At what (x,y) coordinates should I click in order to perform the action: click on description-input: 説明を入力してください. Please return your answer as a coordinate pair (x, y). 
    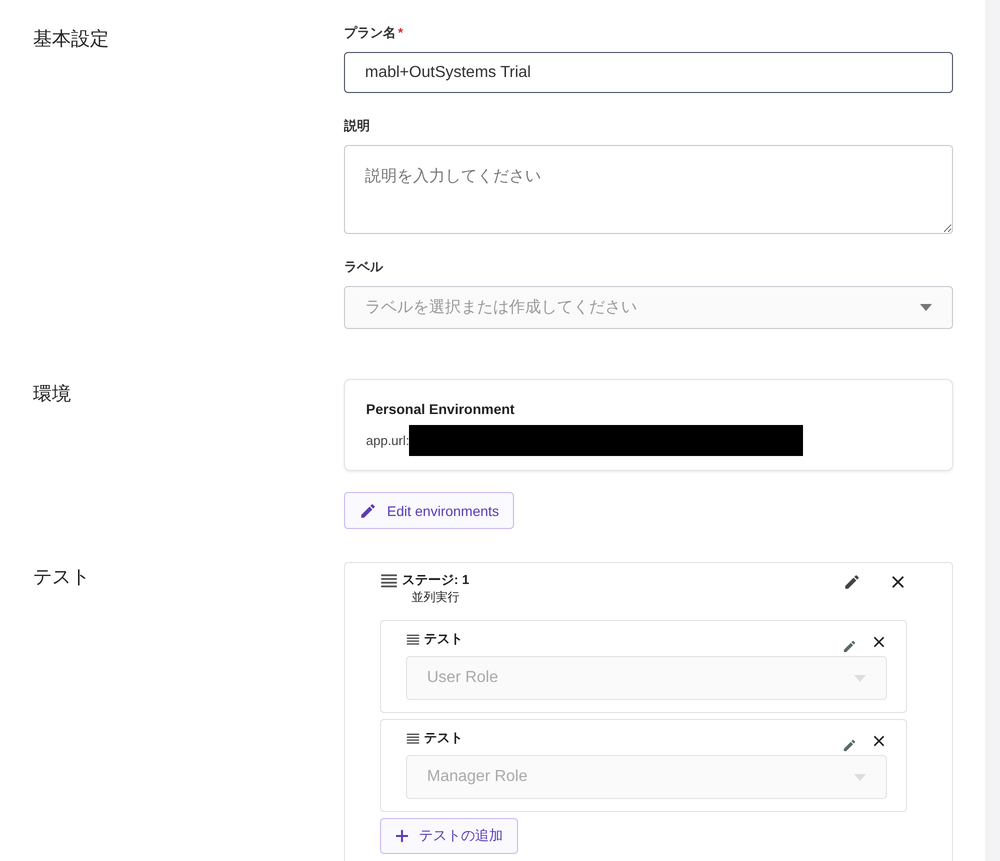
    Looking at the image, I should click on (648, 189).